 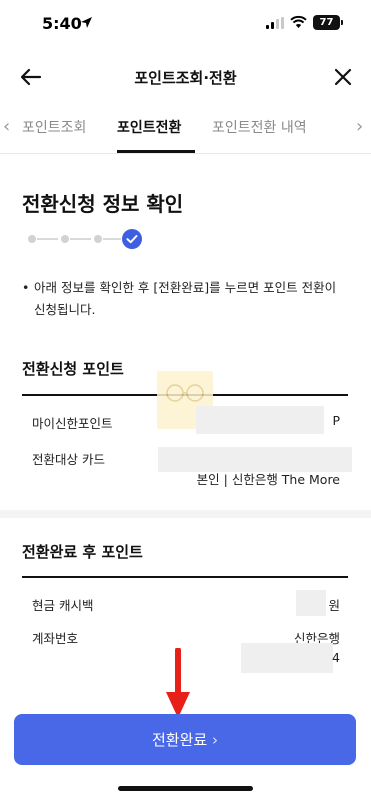 I want to click on section-title-after-points: 전환완료 후 포인트, so click(x=82, y=552).